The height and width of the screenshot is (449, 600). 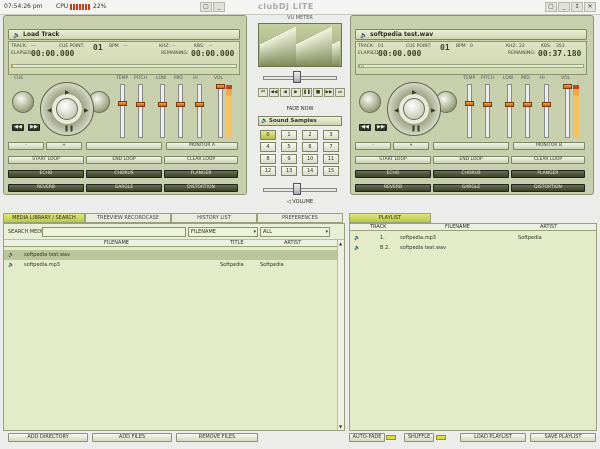 What do you see at coordinates (548, 174) in the screenshot?
I see `flanger-button: FLANGER` at bounding box center [548, 174].